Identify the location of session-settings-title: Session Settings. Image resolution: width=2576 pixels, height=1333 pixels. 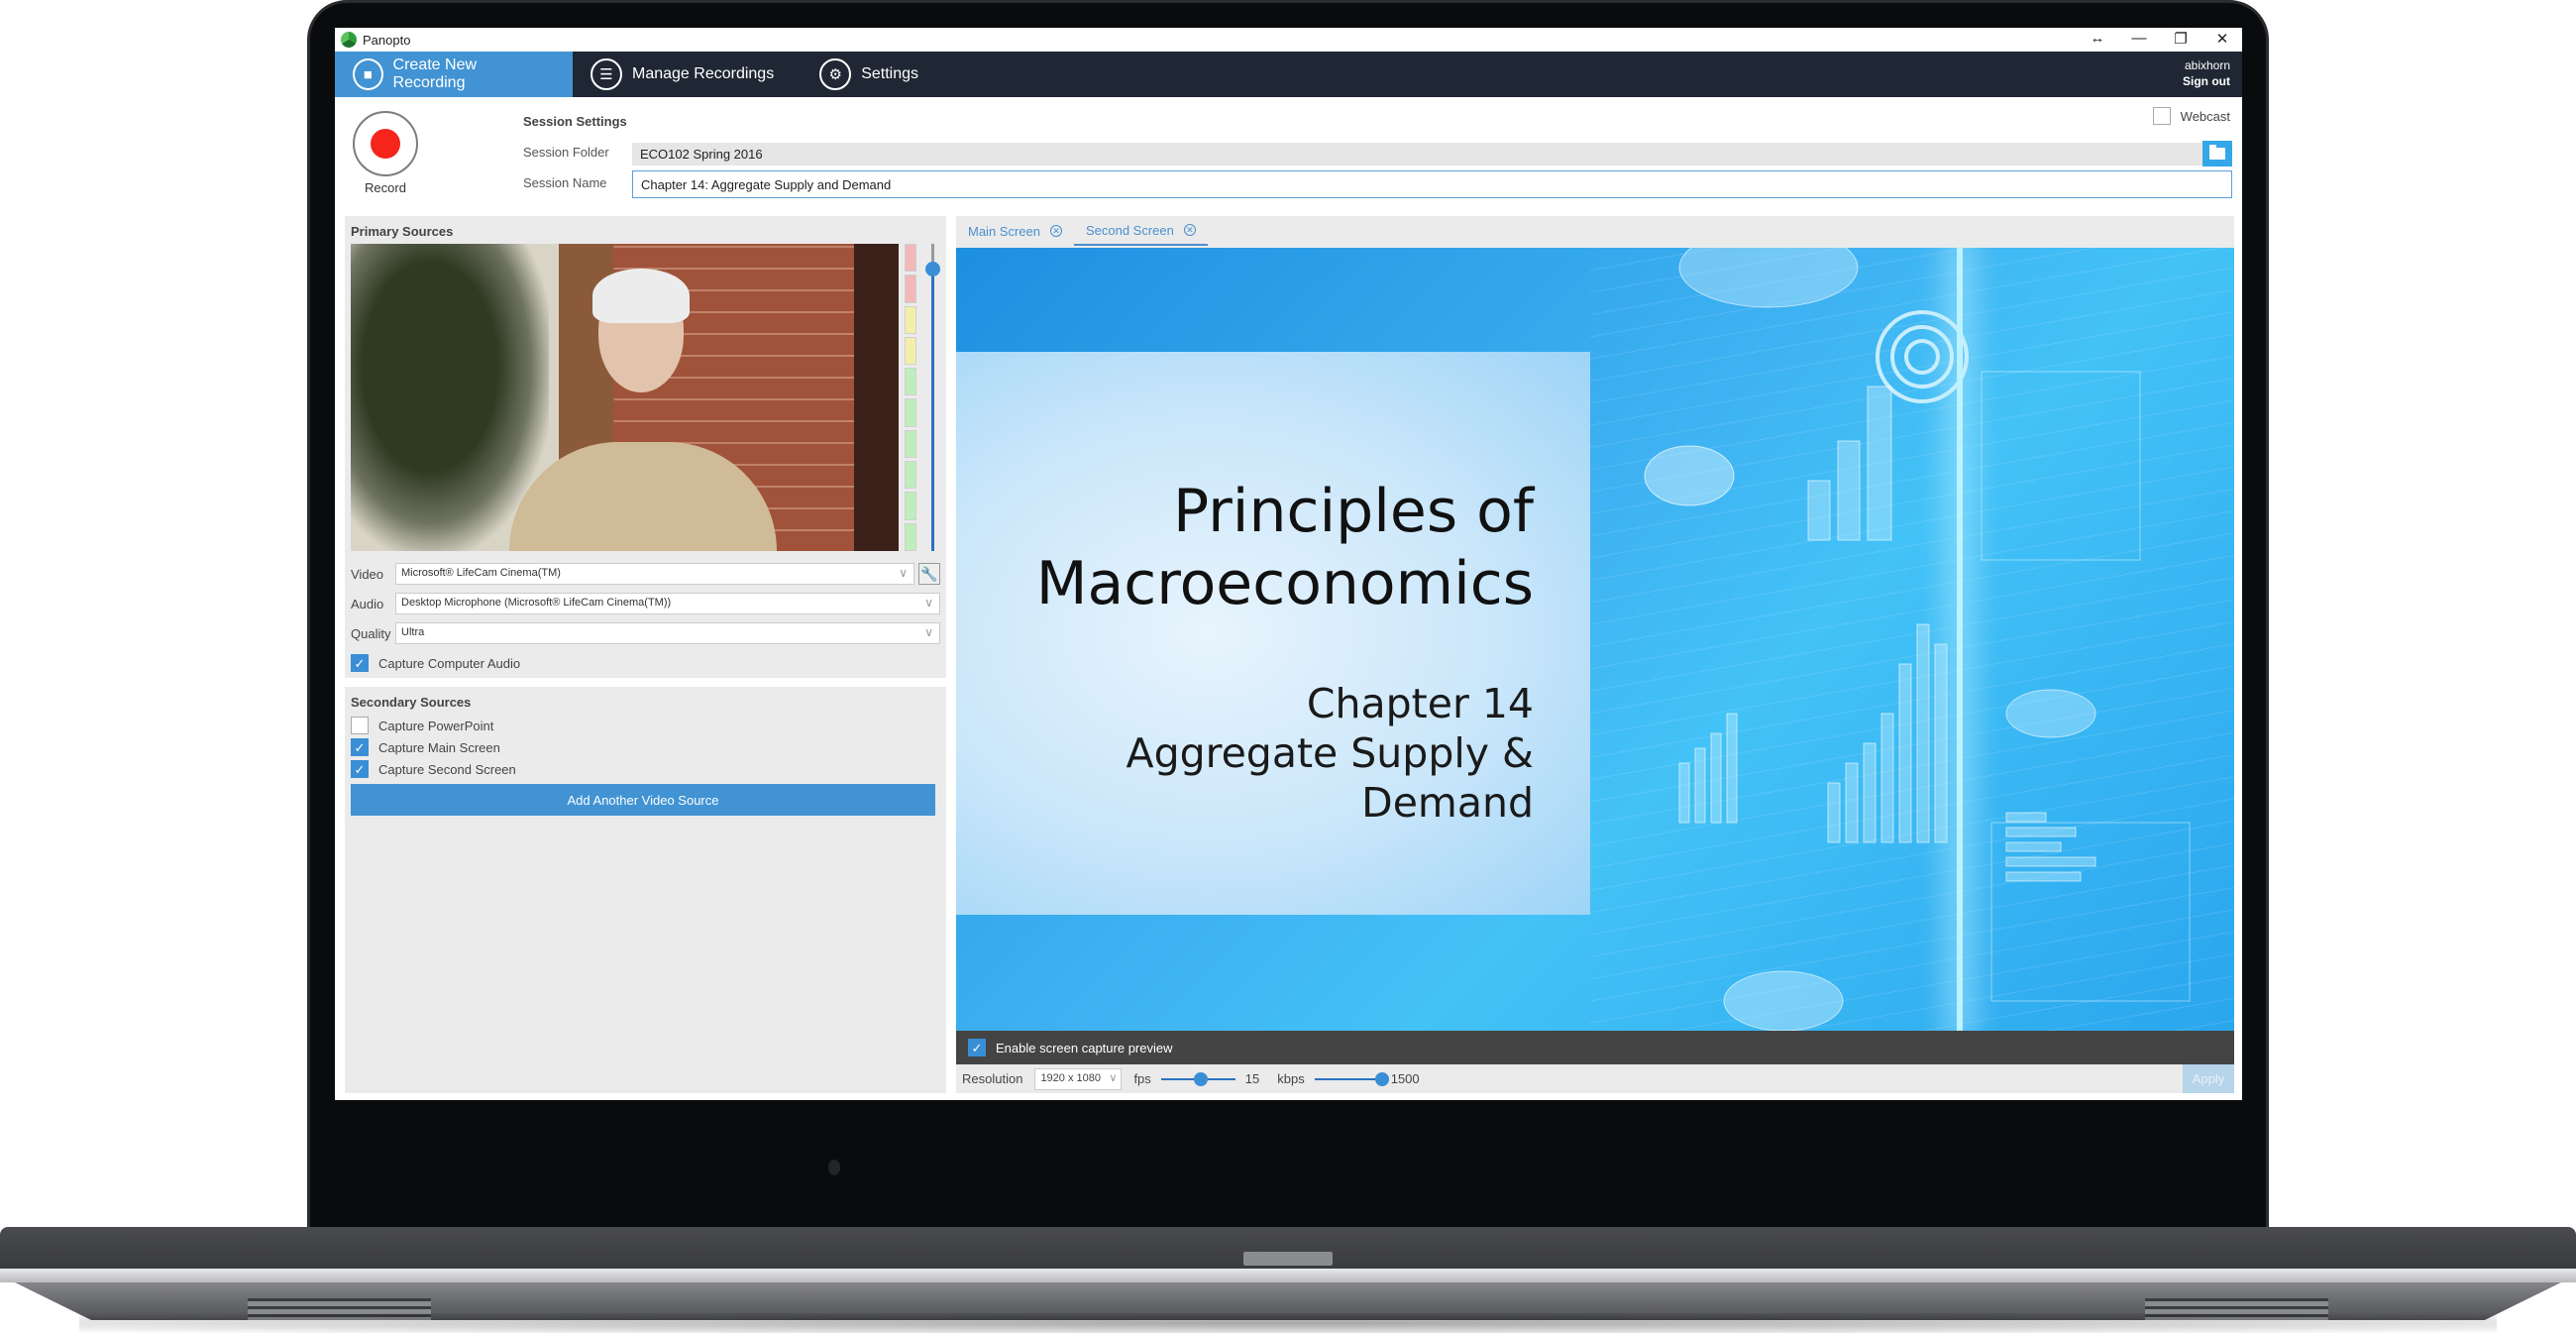
(575, 121).